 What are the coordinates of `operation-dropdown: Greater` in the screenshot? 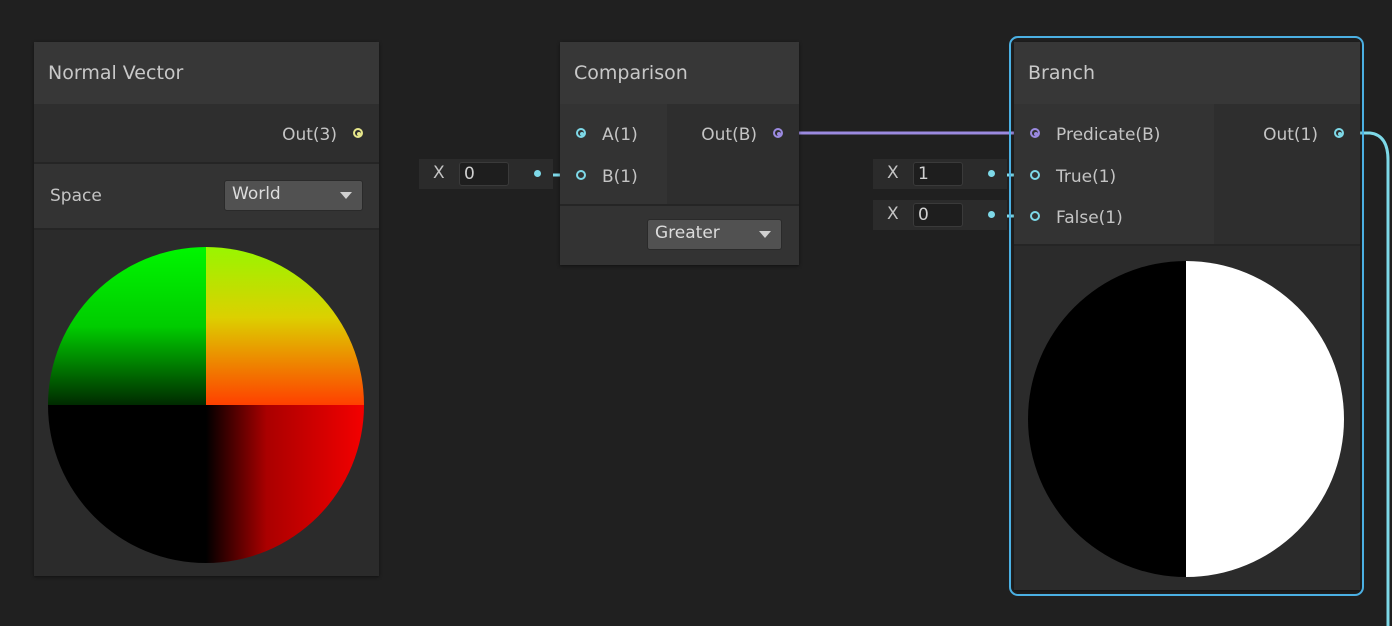 It's located at (714, 234).